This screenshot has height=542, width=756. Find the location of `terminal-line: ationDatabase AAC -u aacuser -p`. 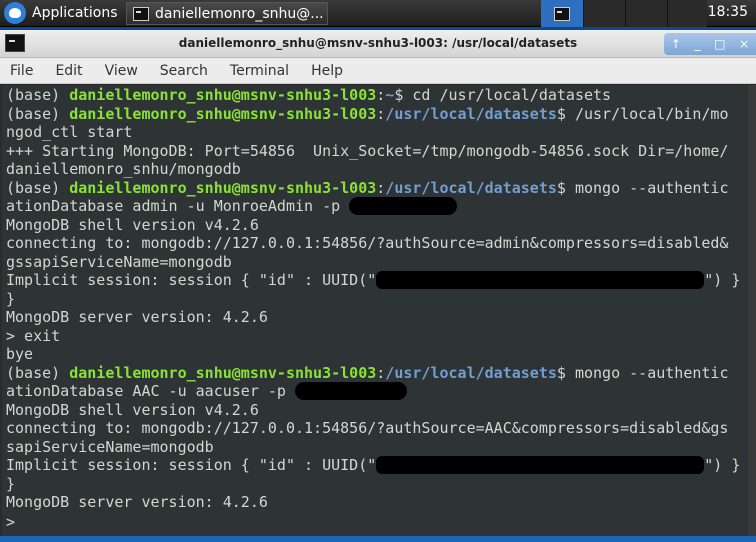

terminal-line: ationDatabase AAC -u aacuser -p is located at coordinates (377, 391).